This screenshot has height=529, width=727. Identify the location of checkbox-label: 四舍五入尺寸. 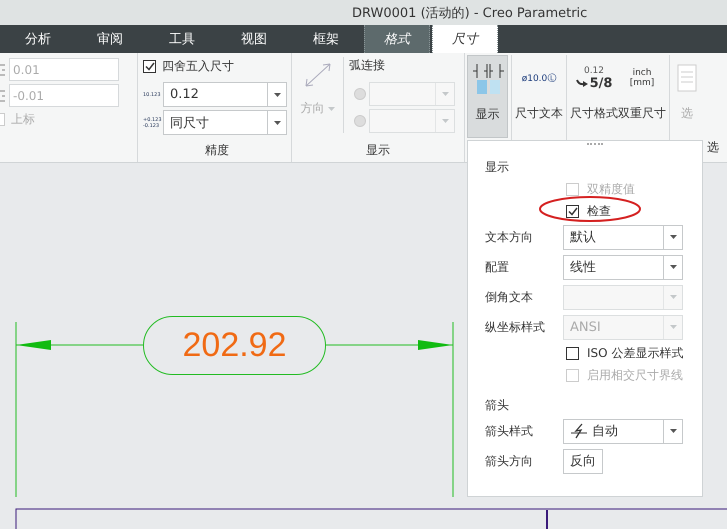
(198, 66).